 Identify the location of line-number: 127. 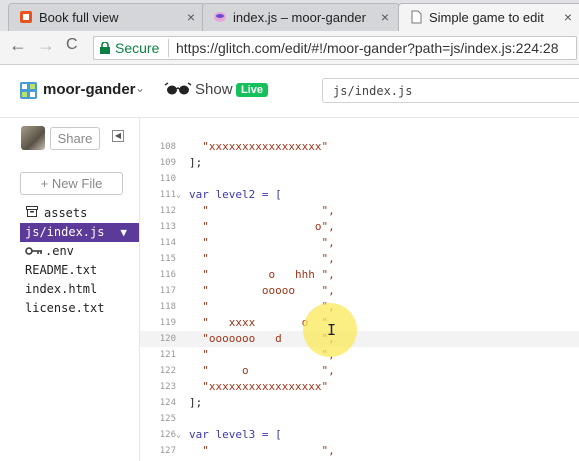
(167, 451).